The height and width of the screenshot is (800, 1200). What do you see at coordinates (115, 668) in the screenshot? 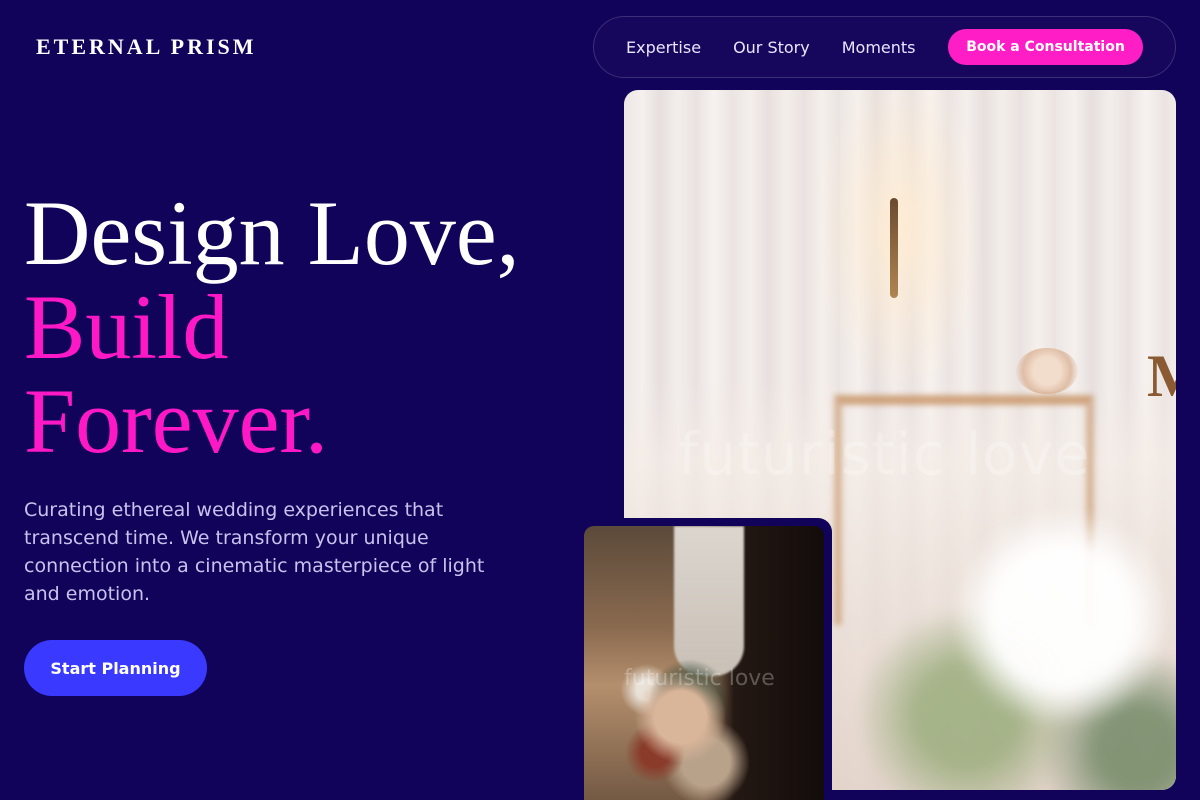
I see `start-planning-button: Start Planning` at bounding box center [115, 668].